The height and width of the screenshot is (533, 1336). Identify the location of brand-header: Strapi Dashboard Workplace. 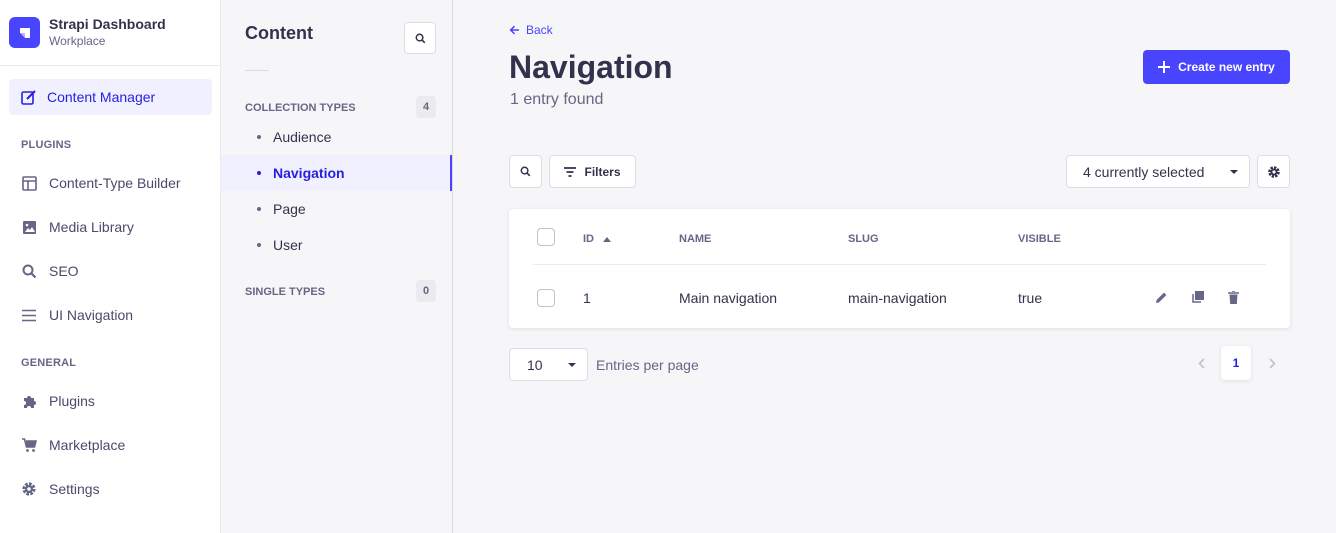
(110, 33).